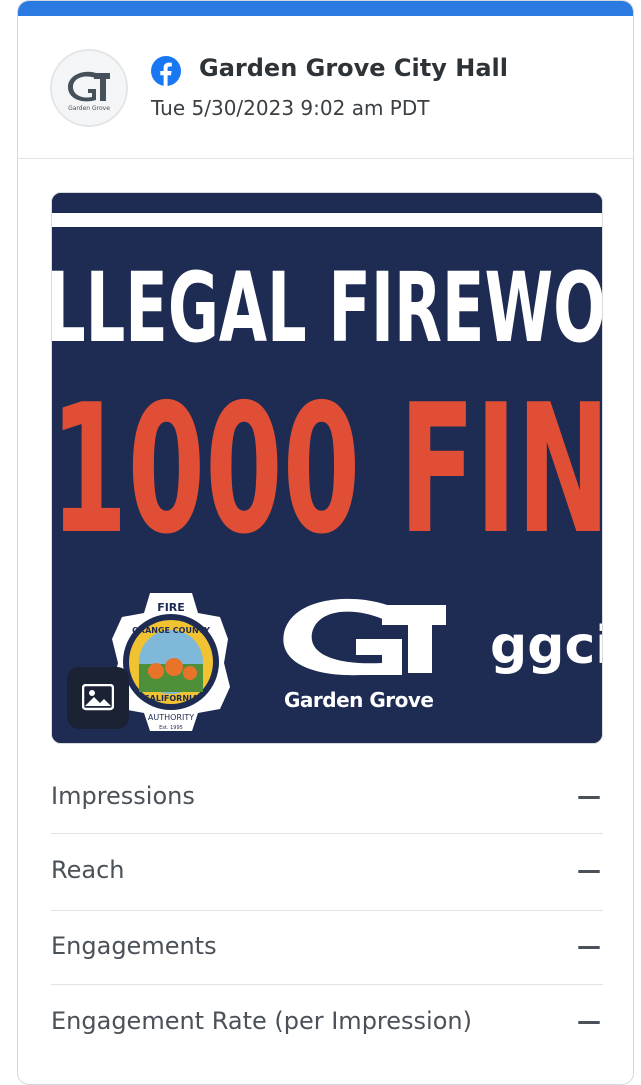 This screenshot has height=1085, width=641. Describe the element at coordinates (89, 108) in the screenshot. I see `avatar-caption: Garden Grove` at that location.